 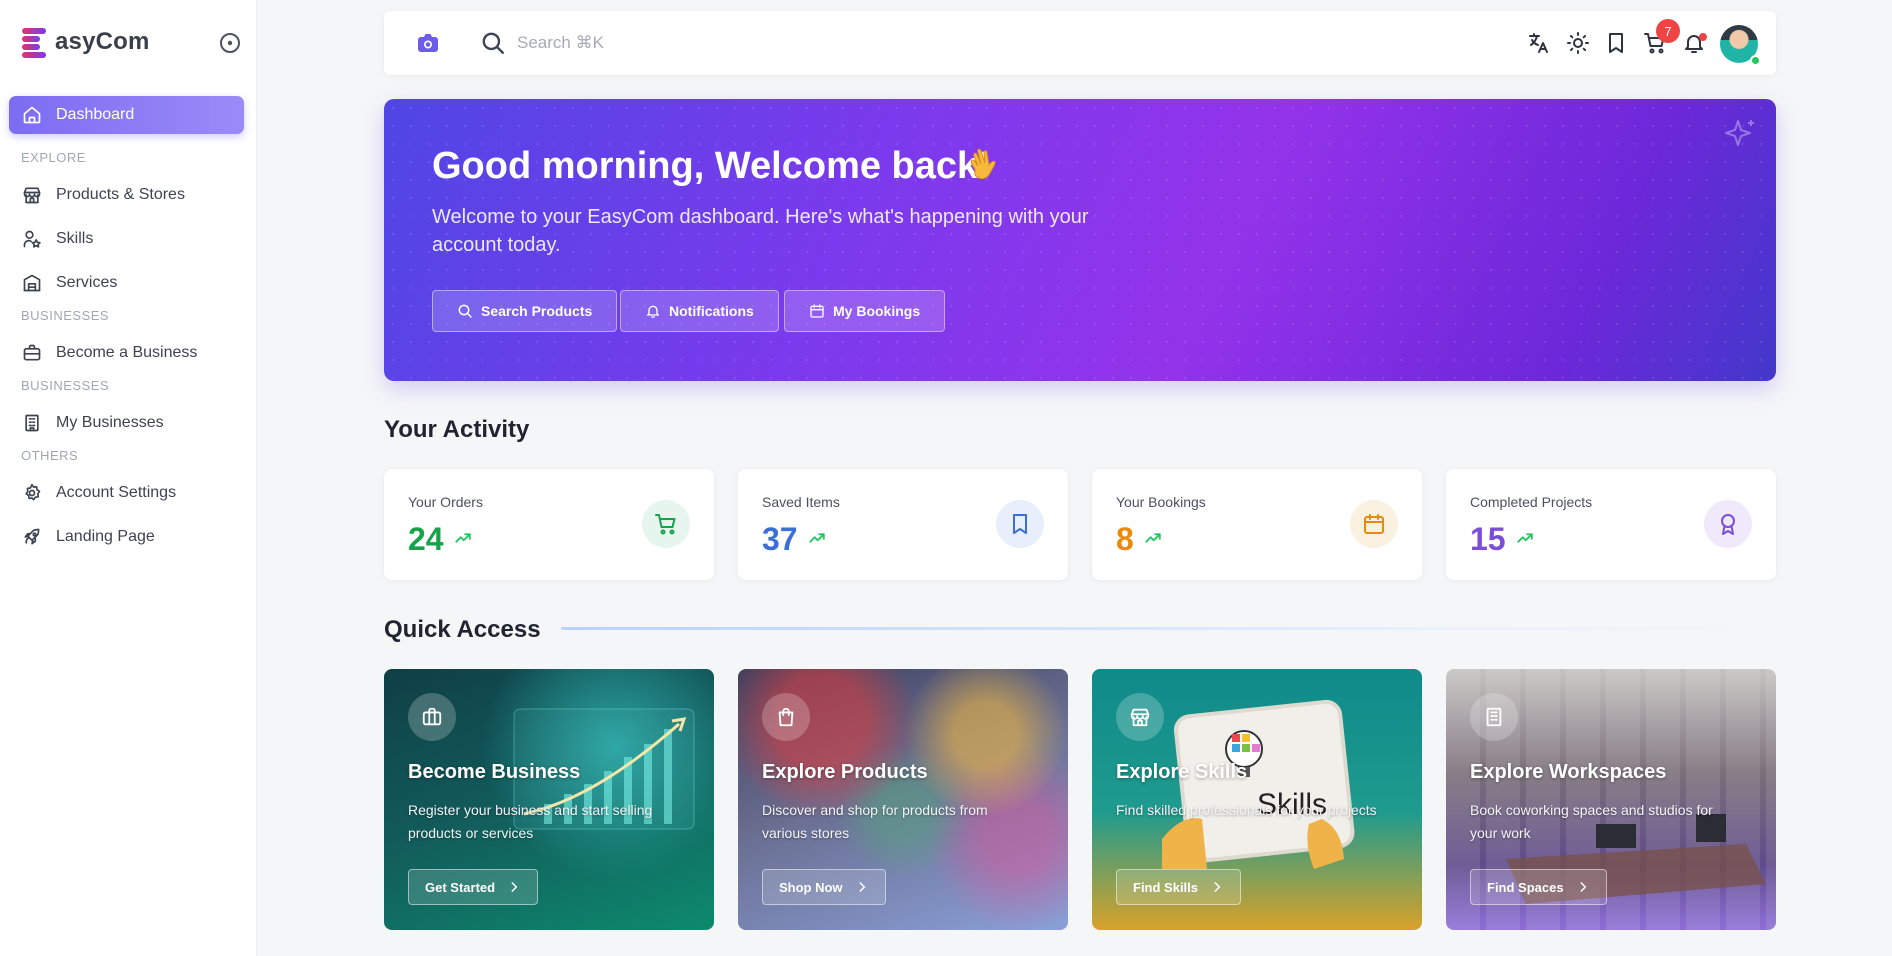 What do you see at coordinates (105, 536) in the screenshot?
I see `sidebar-item-label: Landing Page` at bounding box center [105, 536].